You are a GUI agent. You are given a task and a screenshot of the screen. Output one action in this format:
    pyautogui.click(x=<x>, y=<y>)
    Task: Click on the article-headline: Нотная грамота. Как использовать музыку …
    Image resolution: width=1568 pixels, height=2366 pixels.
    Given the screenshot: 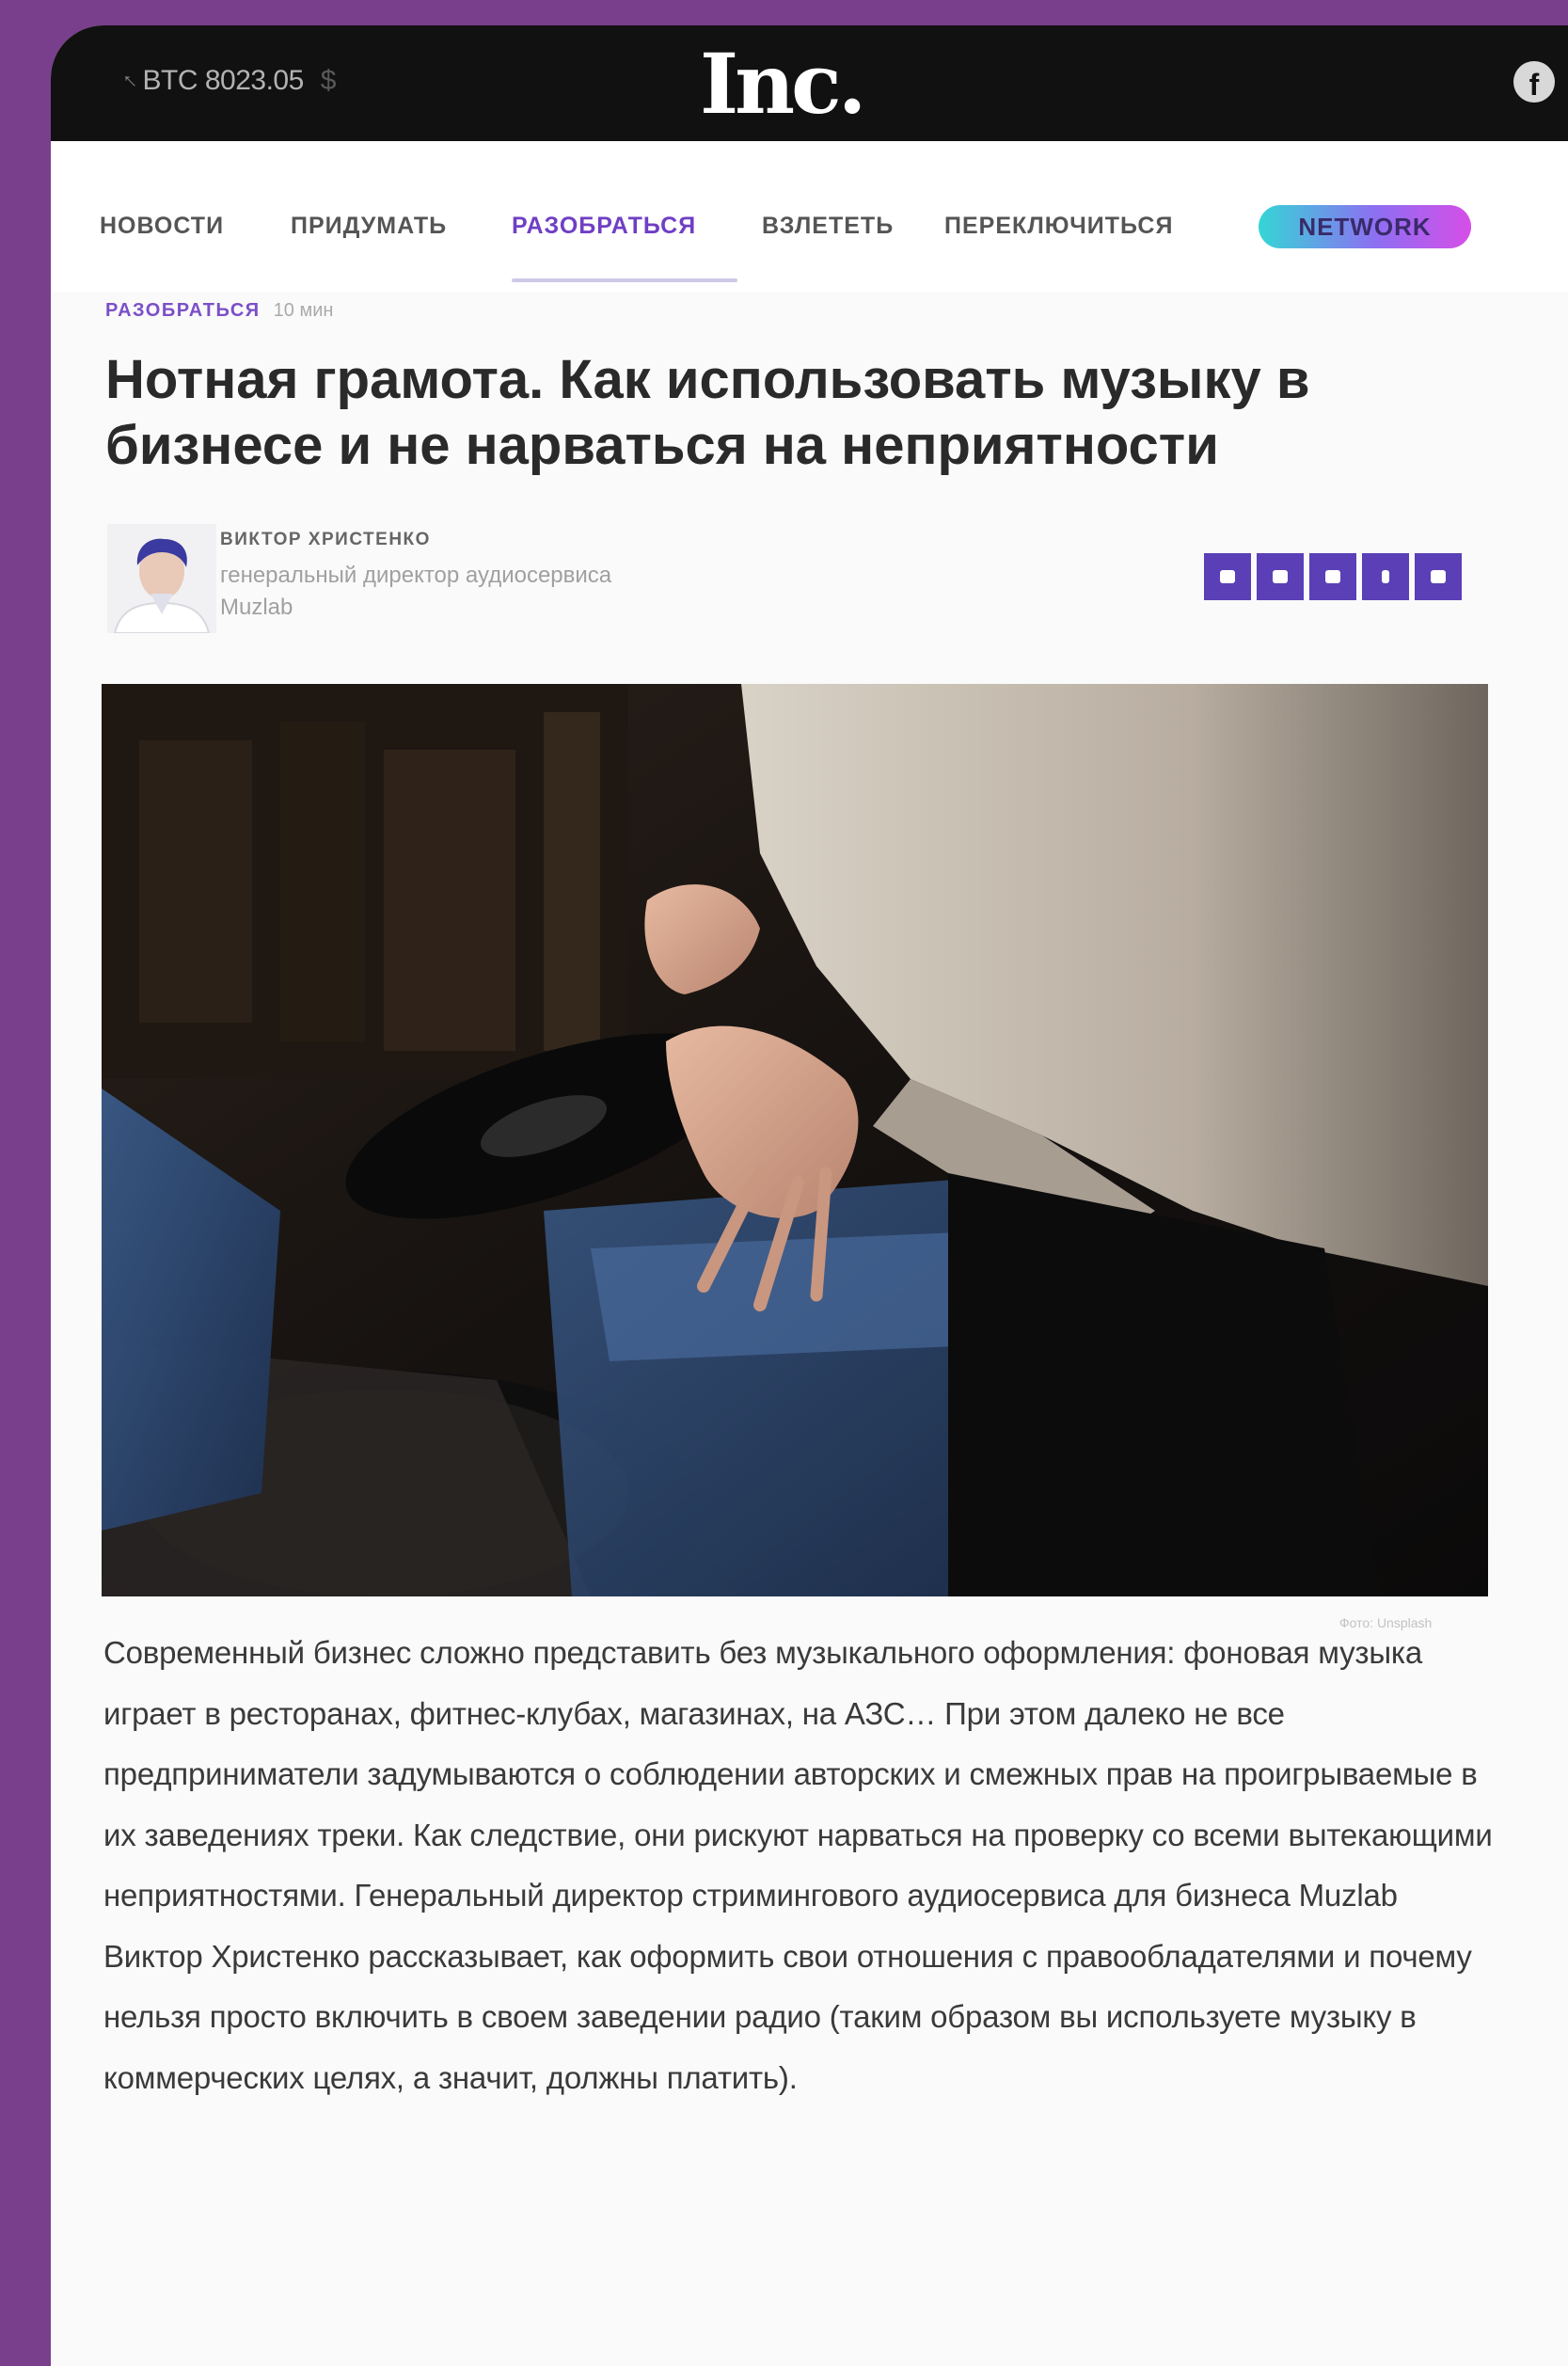 What is the action you would take?
    pyautogui.click(x=708, y=413)
    